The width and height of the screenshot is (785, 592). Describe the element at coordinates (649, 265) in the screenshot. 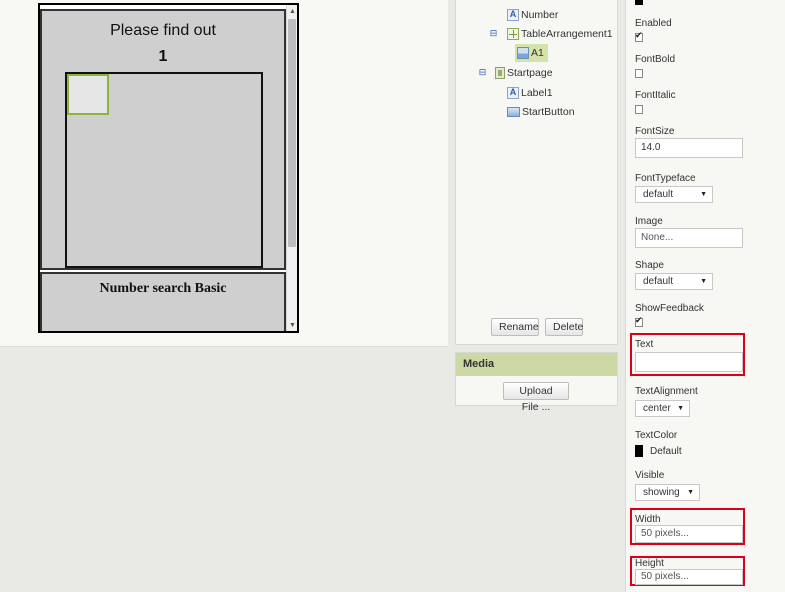

I see `shape-label: Shape` at that location.